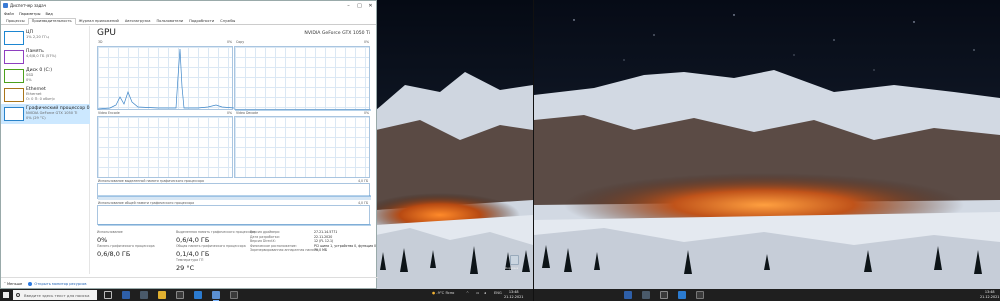  I want to click on resource-monitor-label: Открыть монитор ресурсов, so click(60, 283).